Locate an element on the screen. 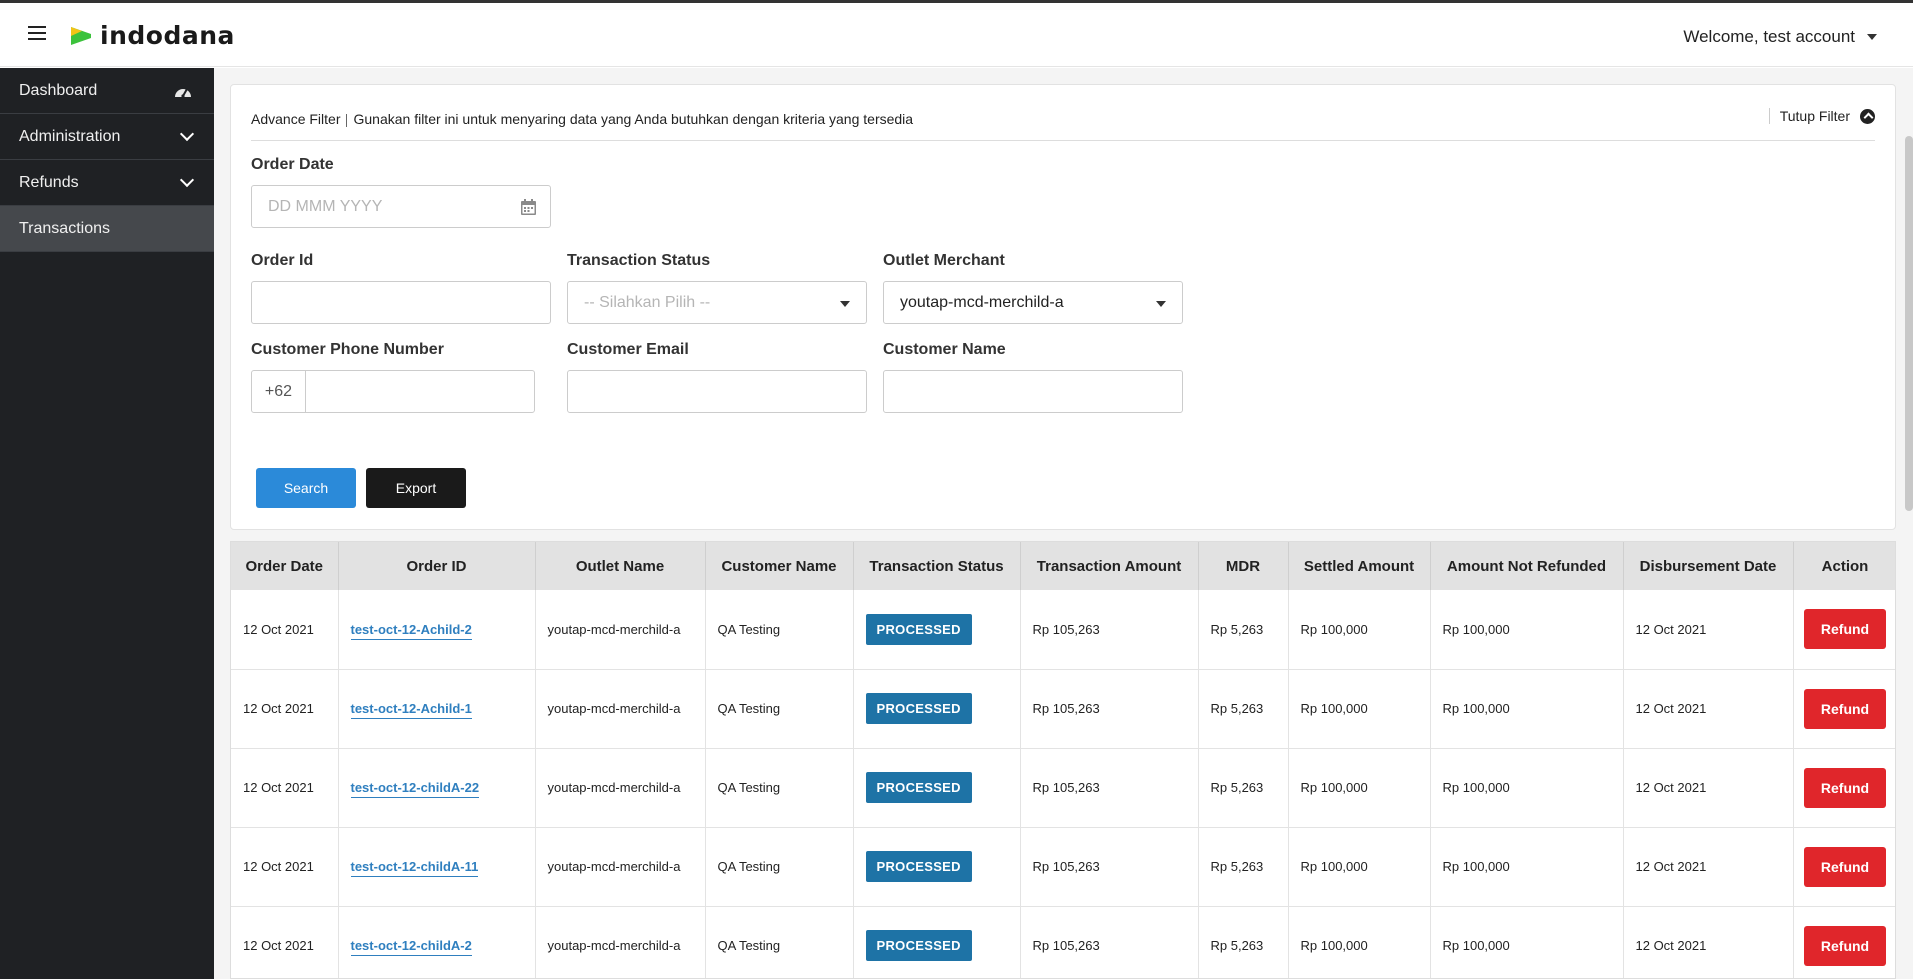 Image resolution: width=1913 pixels, height=979 pixels. customer-name-input is located at coordinates (1033, 391).